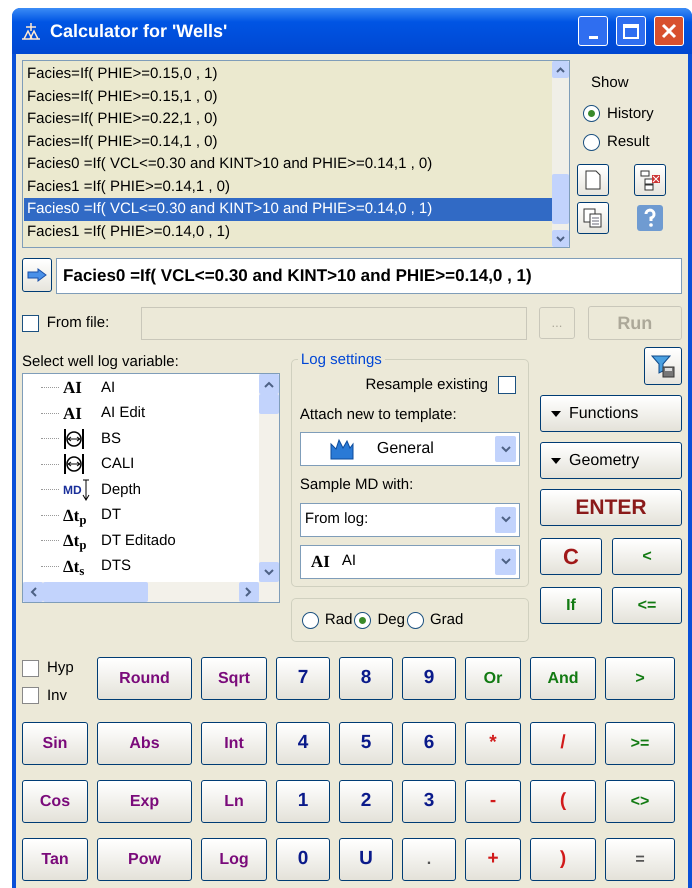 This screenshot has height=888, width=692. What do you see at coordinates (611, 413) in the screenshot?
I see `menu-button: Functions` at bounding box center [611, 413].